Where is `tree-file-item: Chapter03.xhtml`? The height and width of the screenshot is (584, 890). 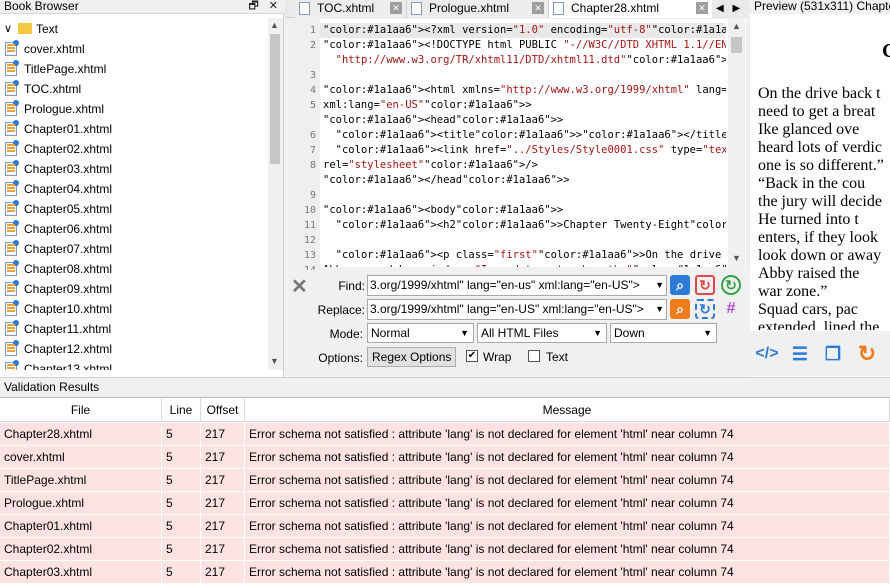
tree-file-item: Chapter03.xhtml is located at coordinates (58, 169).